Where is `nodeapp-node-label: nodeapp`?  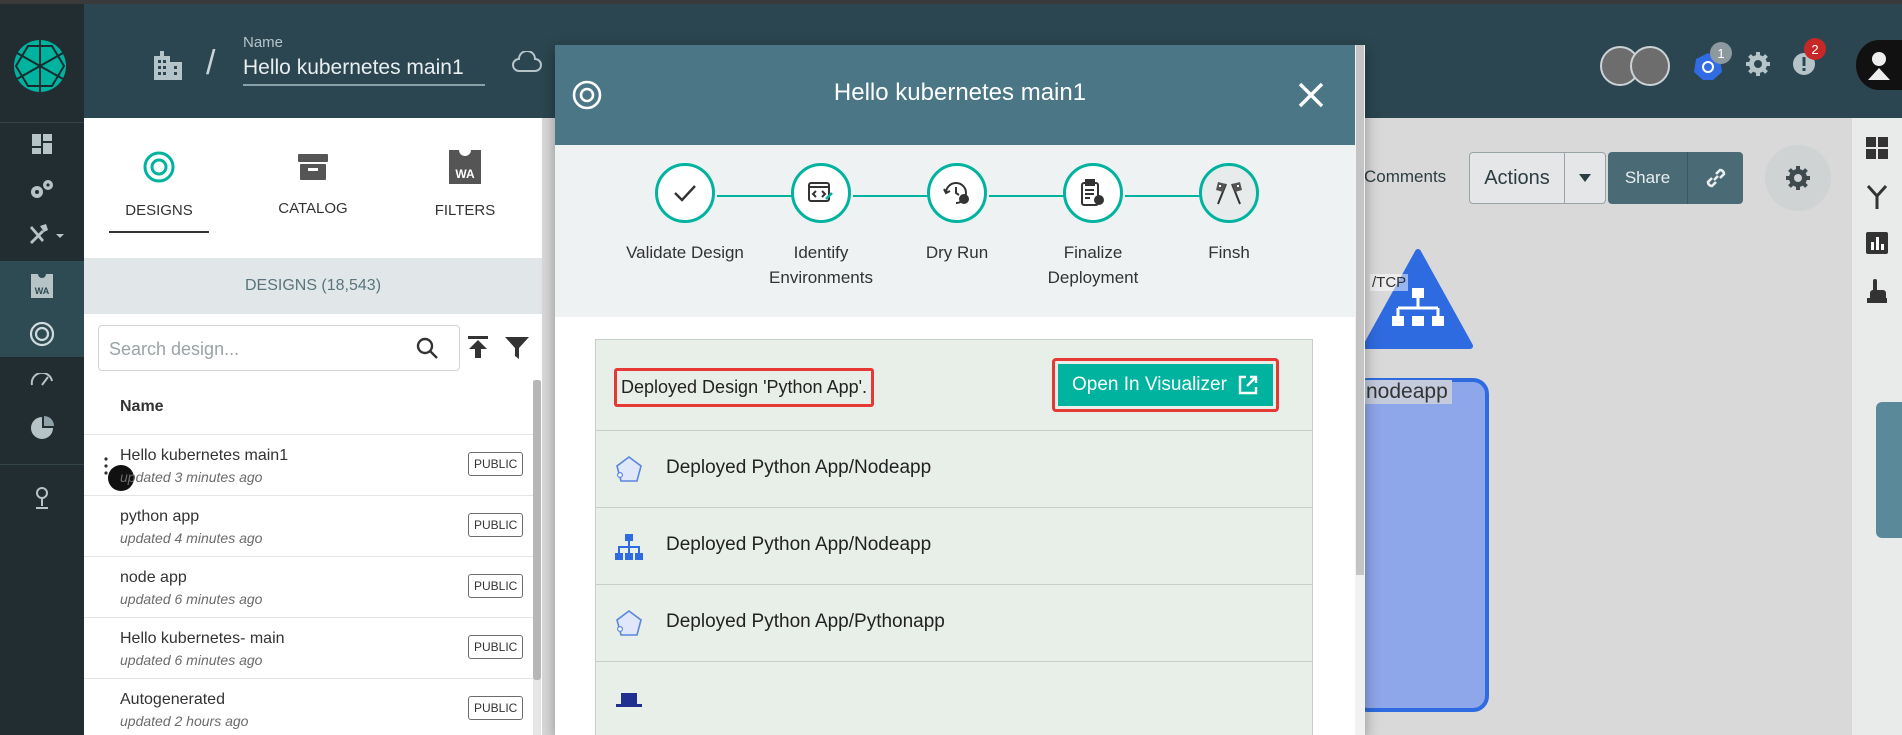 nodeapp-node-label: nodeapp is located at coordinates (1407, 392).